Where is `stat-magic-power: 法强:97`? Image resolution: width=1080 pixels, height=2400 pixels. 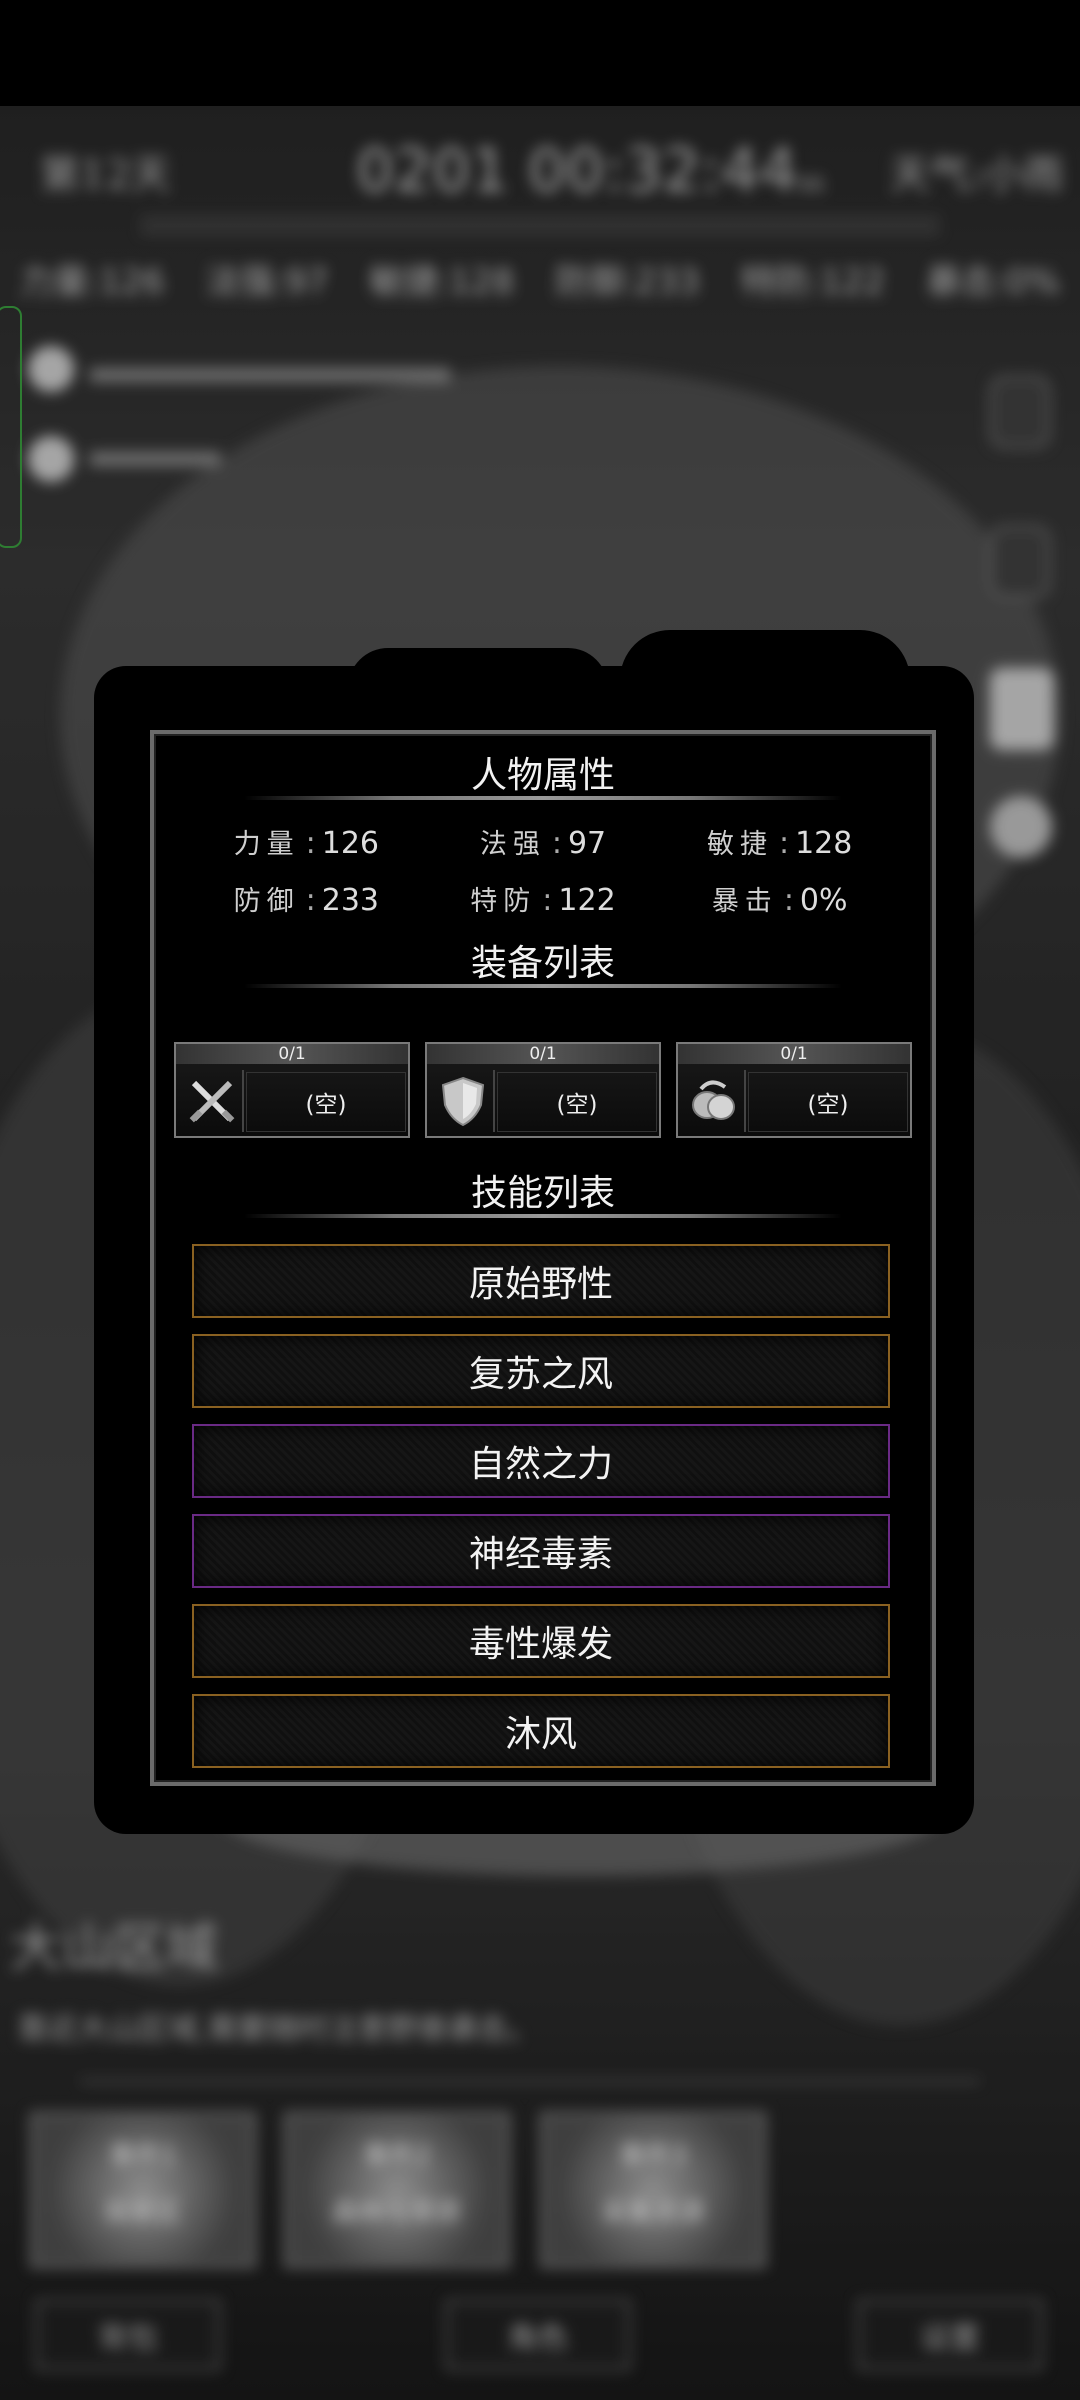
stat-magic-power: 法强:97 is located at coordinates (543, 843).